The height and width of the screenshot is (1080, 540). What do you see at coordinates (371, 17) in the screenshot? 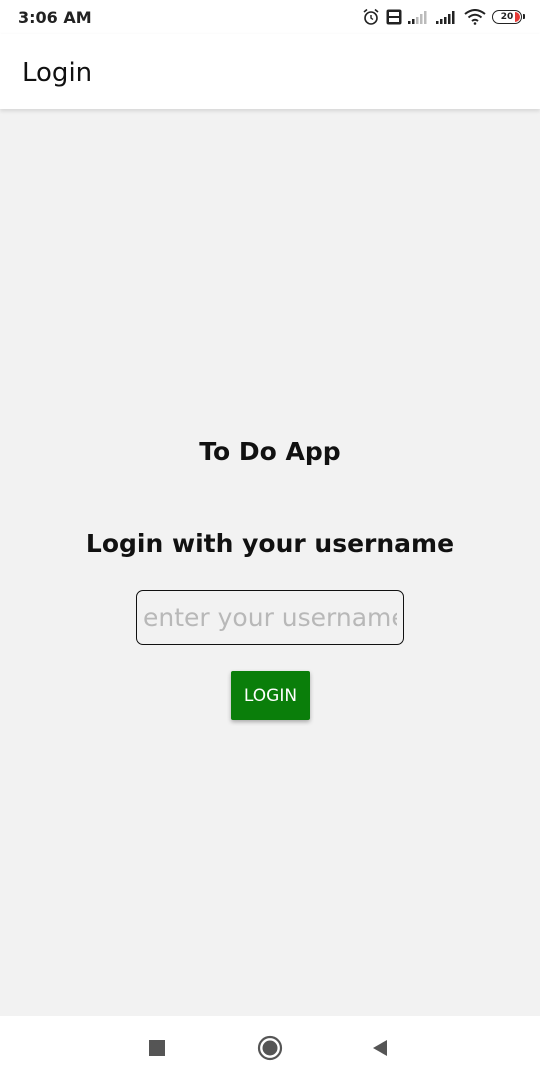
I see `alarm-icon` at bounding box center [371, 17].